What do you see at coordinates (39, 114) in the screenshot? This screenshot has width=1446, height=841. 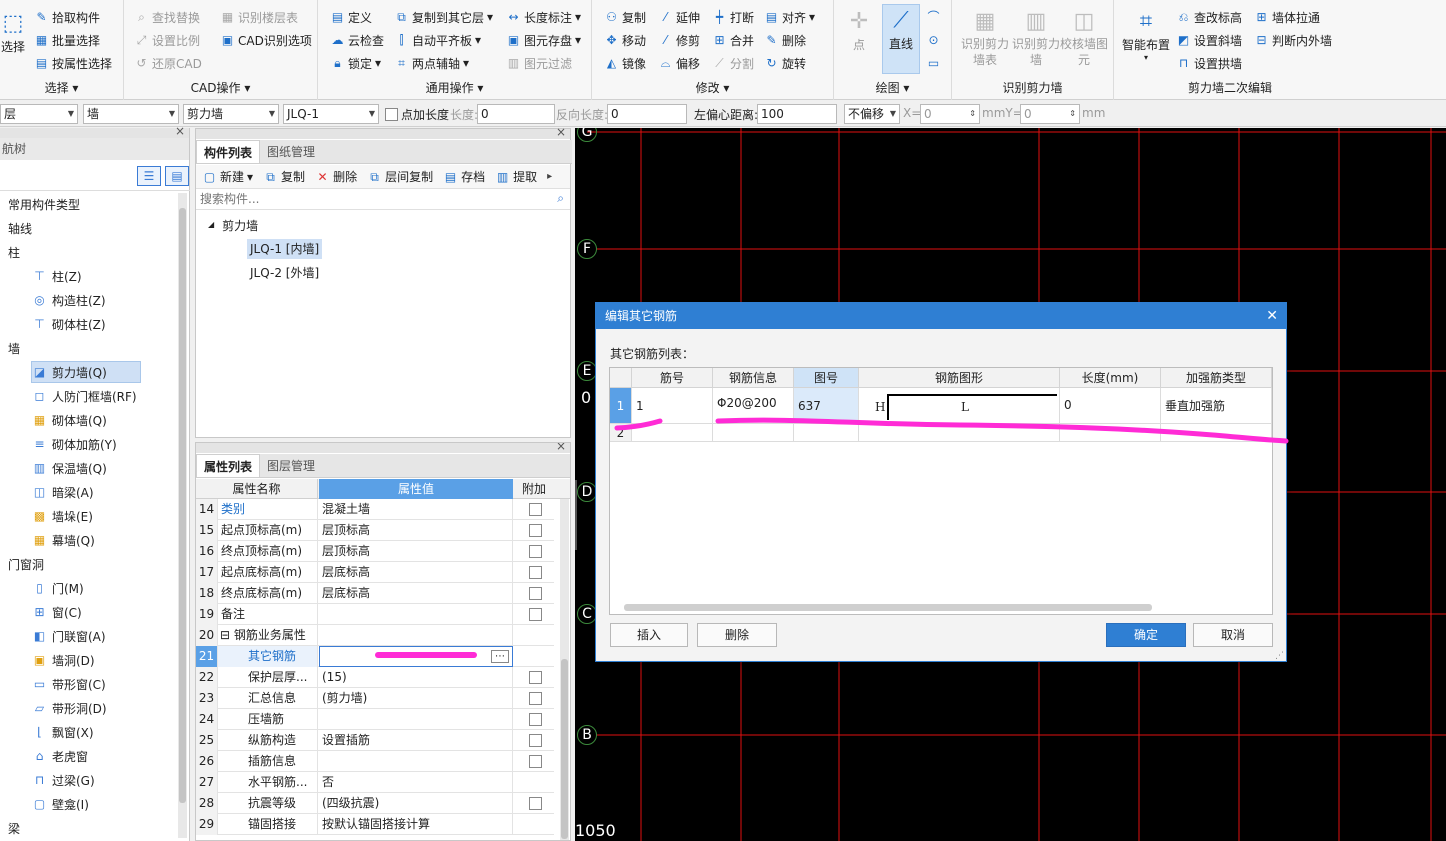 I see `floor-select: 层 ▼` at bounding box center [39, 114].